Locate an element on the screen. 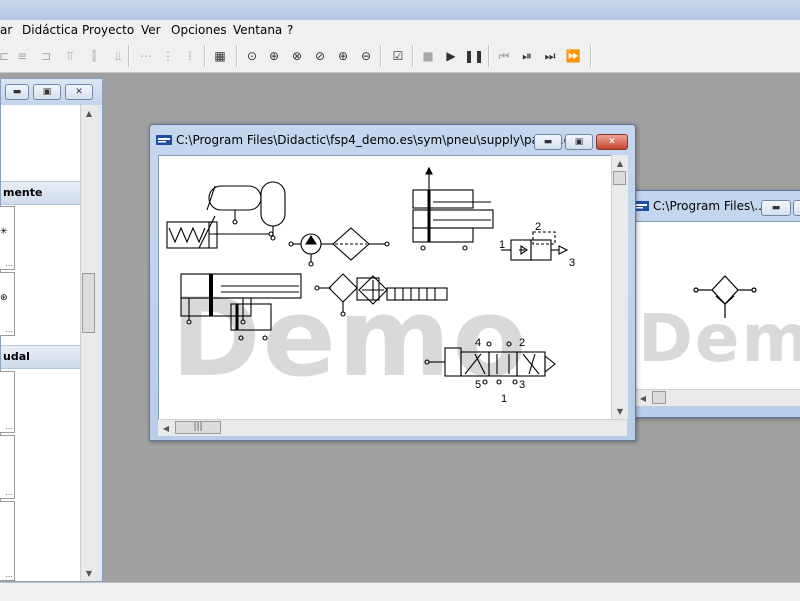 The width and height of the screenshot is (800, 601). pause-icon: ❚❚ is located at coordinates (474, 56).